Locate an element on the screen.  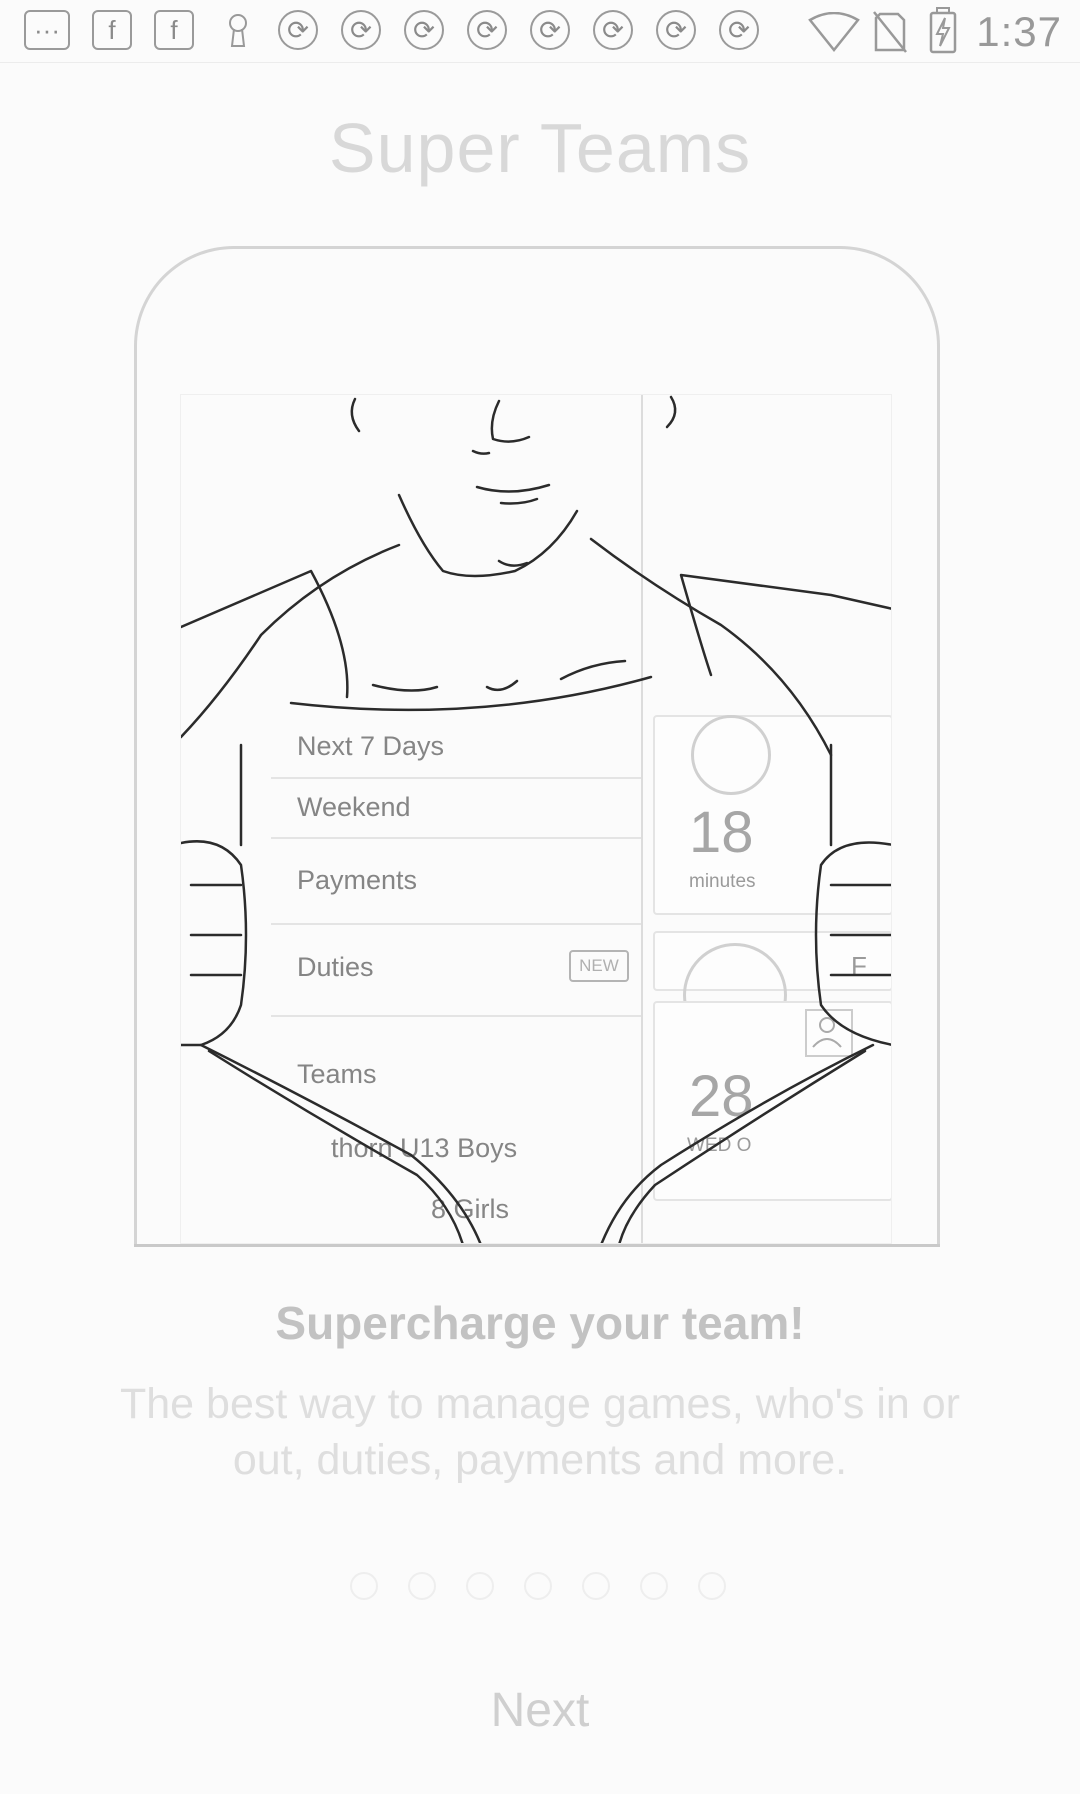
onboarding-headline: Supercharge your team! is located at coordinates (540, 1323).